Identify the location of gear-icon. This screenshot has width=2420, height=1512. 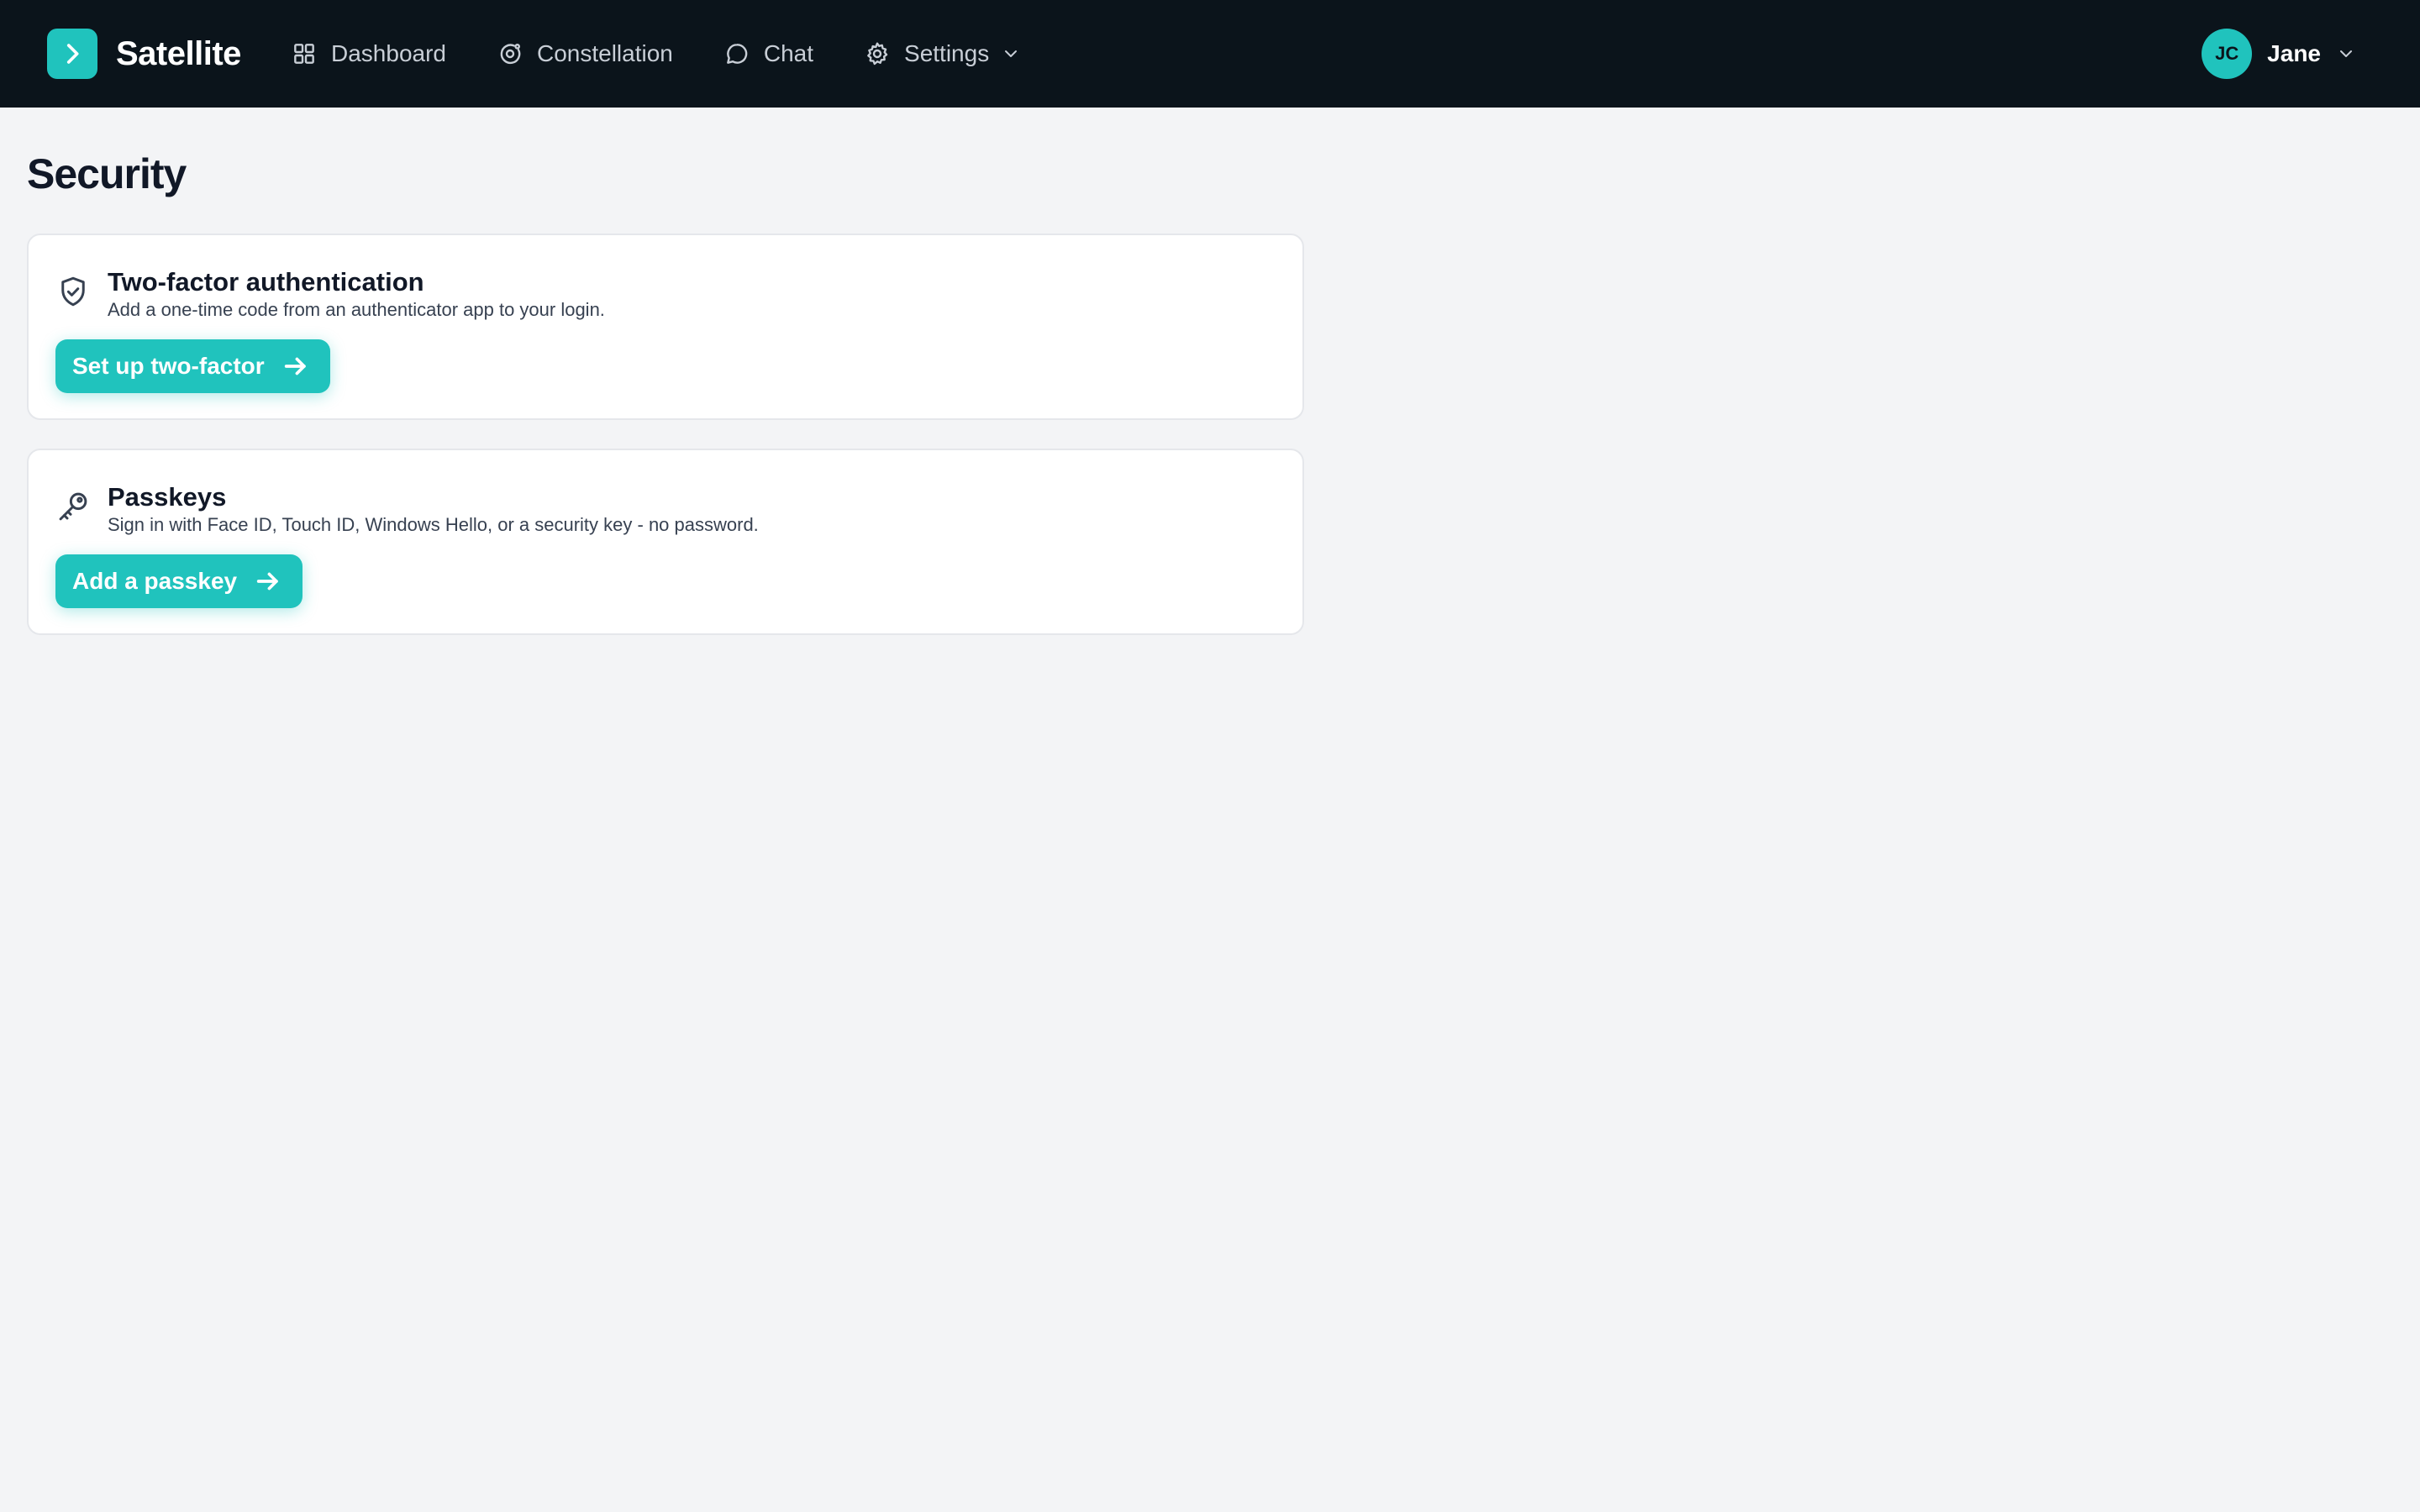
(877, 54).